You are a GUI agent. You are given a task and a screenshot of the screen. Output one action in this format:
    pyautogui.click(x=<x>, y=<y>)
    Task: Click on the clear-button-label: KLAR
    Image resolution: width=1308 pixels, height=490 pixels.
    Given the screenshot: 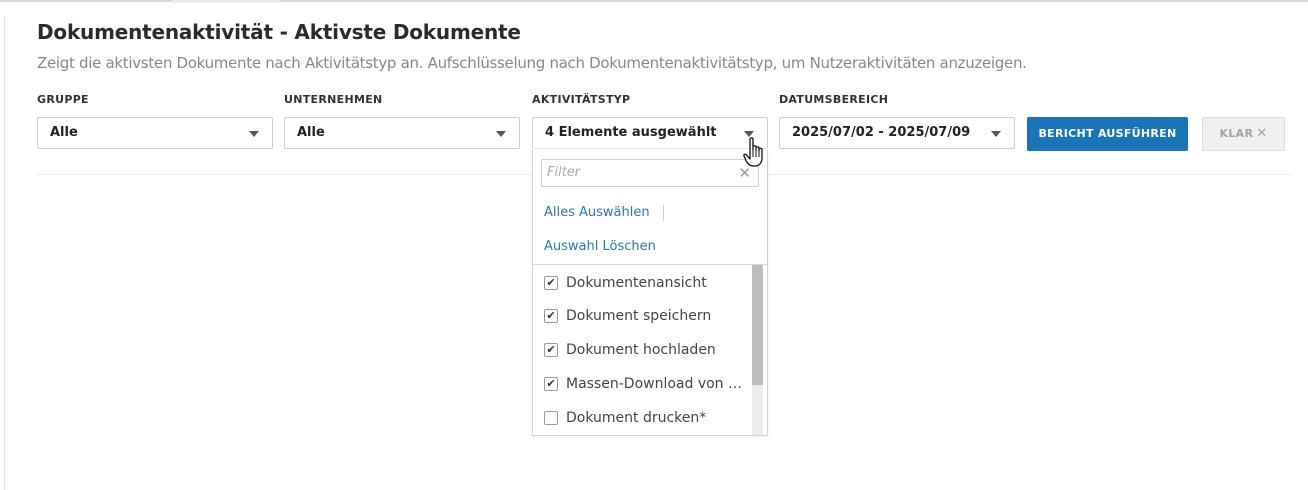 What is the action you would take?
    pyautogui.click(x=1236, y=133)
    